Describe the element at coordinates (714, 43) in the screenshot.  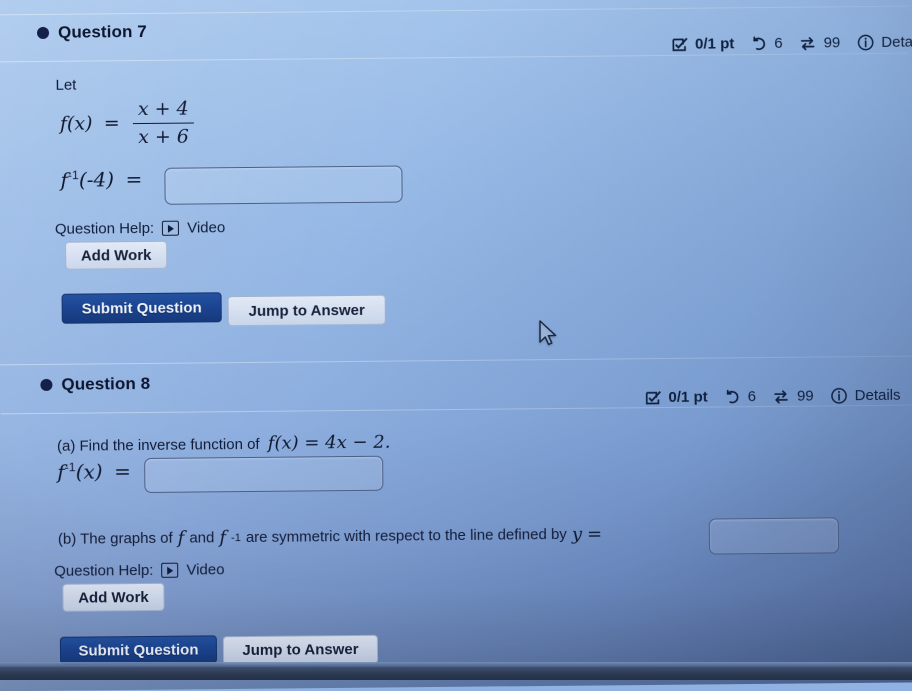
I see `question-7-points: 0/1 pt` at that location.